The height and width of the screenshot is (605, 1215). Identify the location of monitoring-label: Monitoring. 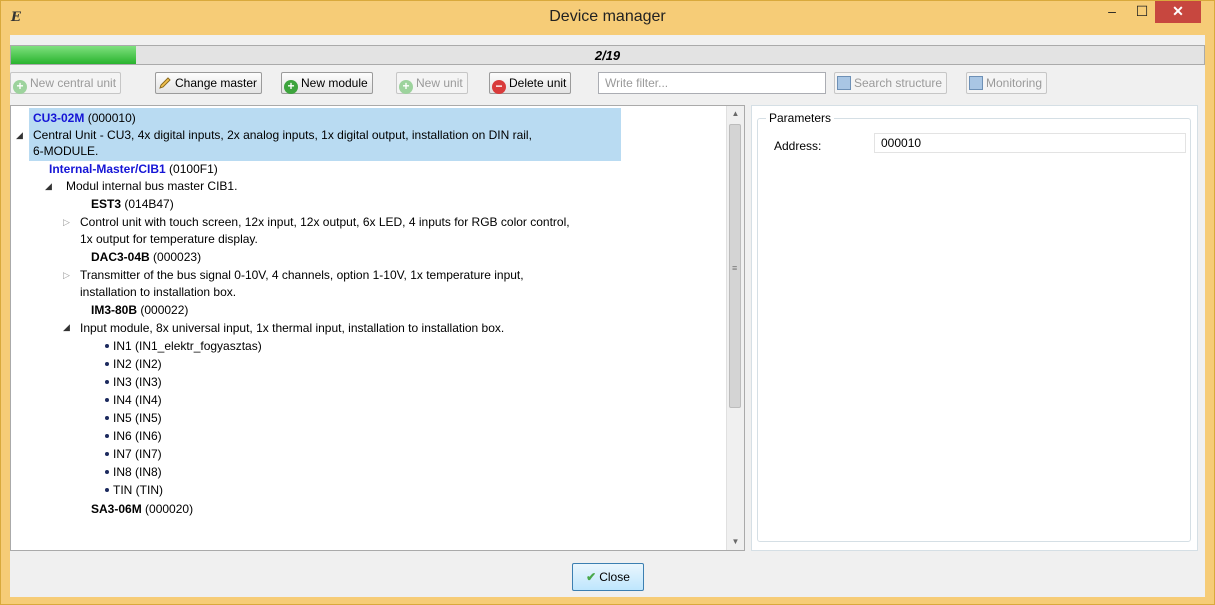
(1014, 83).